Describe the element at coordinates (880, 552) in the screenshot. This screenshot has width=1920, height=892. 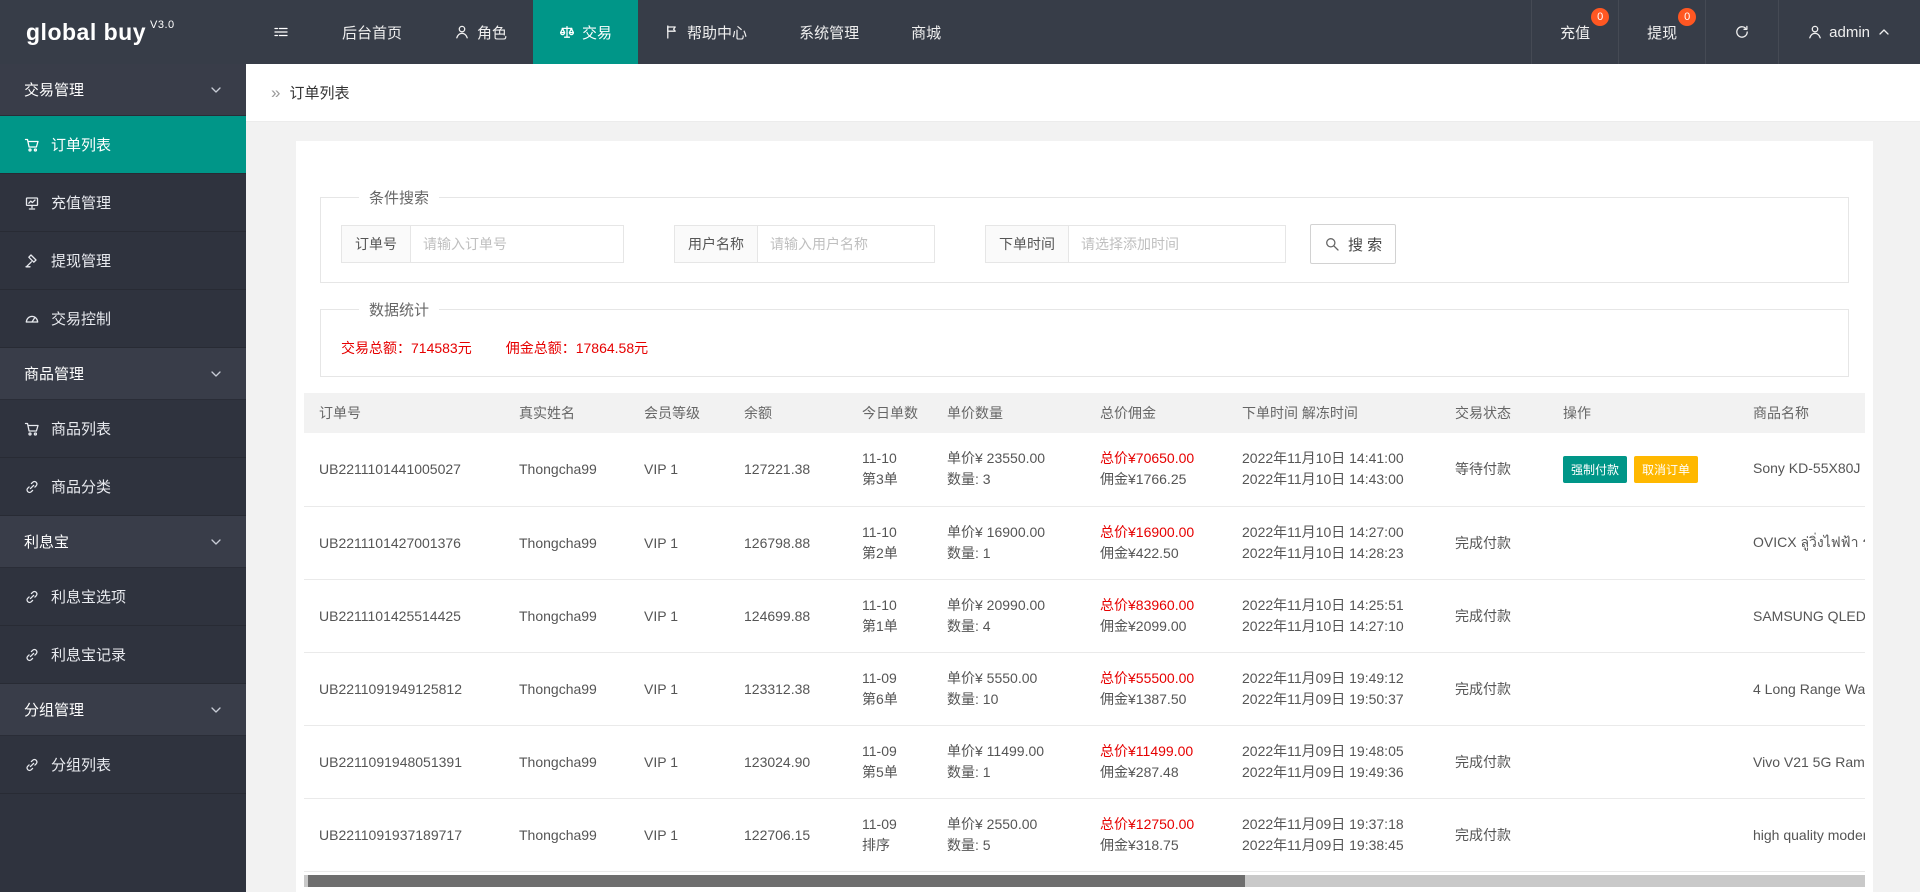
I see `order-seq: 第2单` at that location.